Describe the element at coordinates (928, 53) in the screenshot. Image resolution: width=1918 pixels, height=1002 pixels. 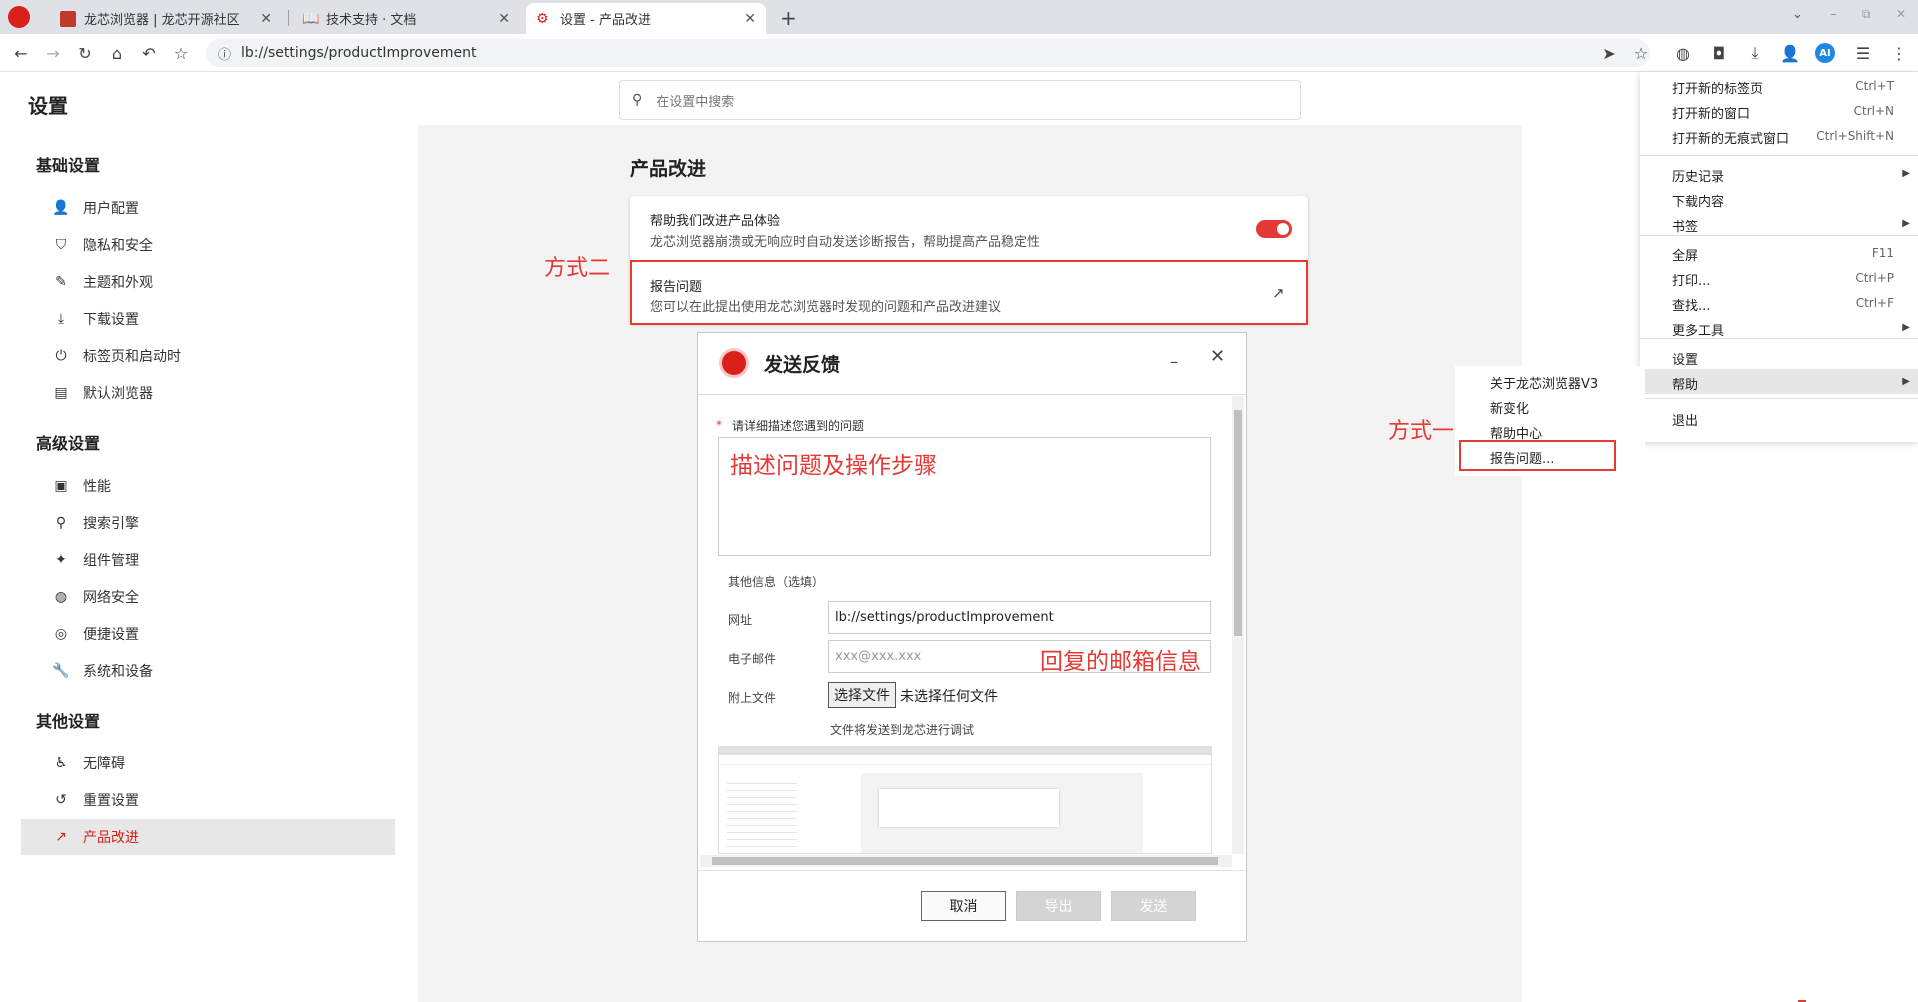
I see `address-bar: ⓘ lb://settings/productImprovement` at that location.